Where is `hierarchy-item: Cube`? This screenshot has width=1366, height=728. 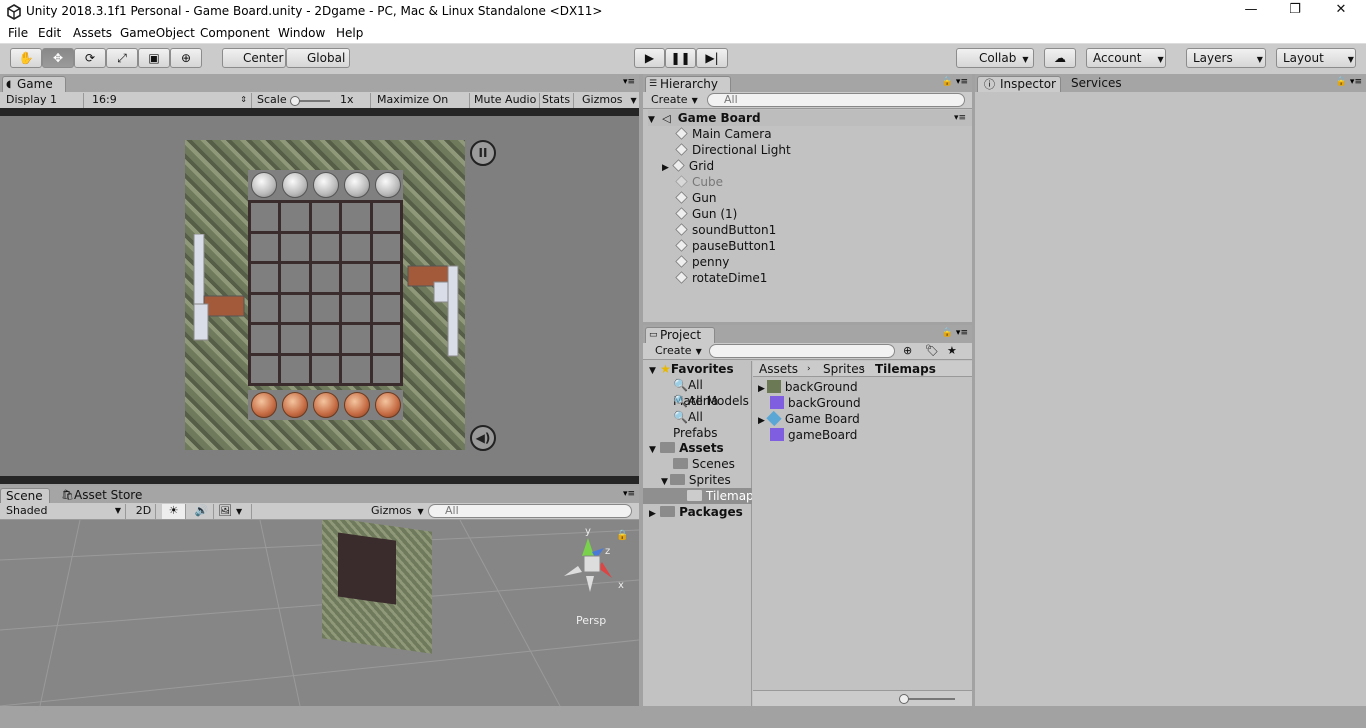
hierarchy-item: Cube is located at coordinates (699, 182).